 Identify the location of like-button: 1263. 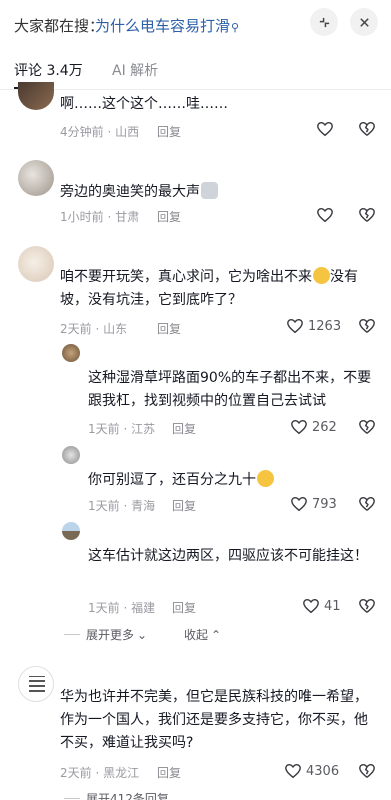
(313, 326).